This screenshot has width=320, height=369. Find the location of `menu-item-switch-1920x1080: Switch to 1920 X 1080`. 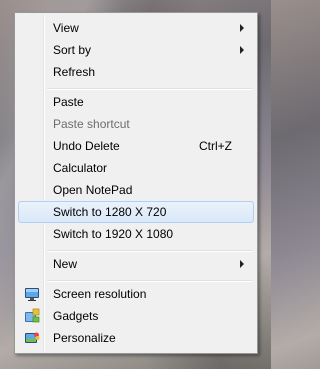

menu-item-switch-1920x1080: Switch to 1920 X 1080 is located at coordinates (136, 234).